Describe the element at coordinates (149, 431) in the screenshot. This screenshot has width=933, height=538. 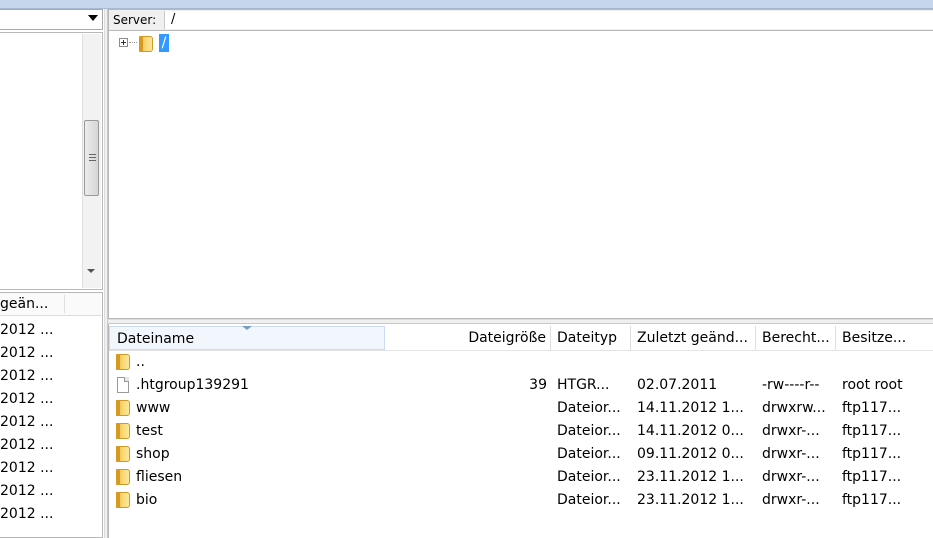
I see `file-name: test` at that location.